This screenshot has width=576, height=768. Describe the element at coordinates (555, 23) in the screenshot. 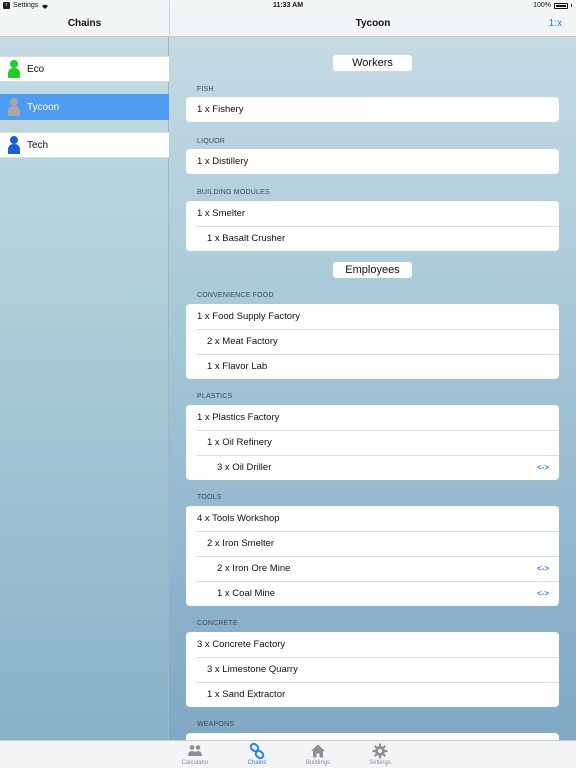

I see `ratio-toggle-button: 1:x` at that location.